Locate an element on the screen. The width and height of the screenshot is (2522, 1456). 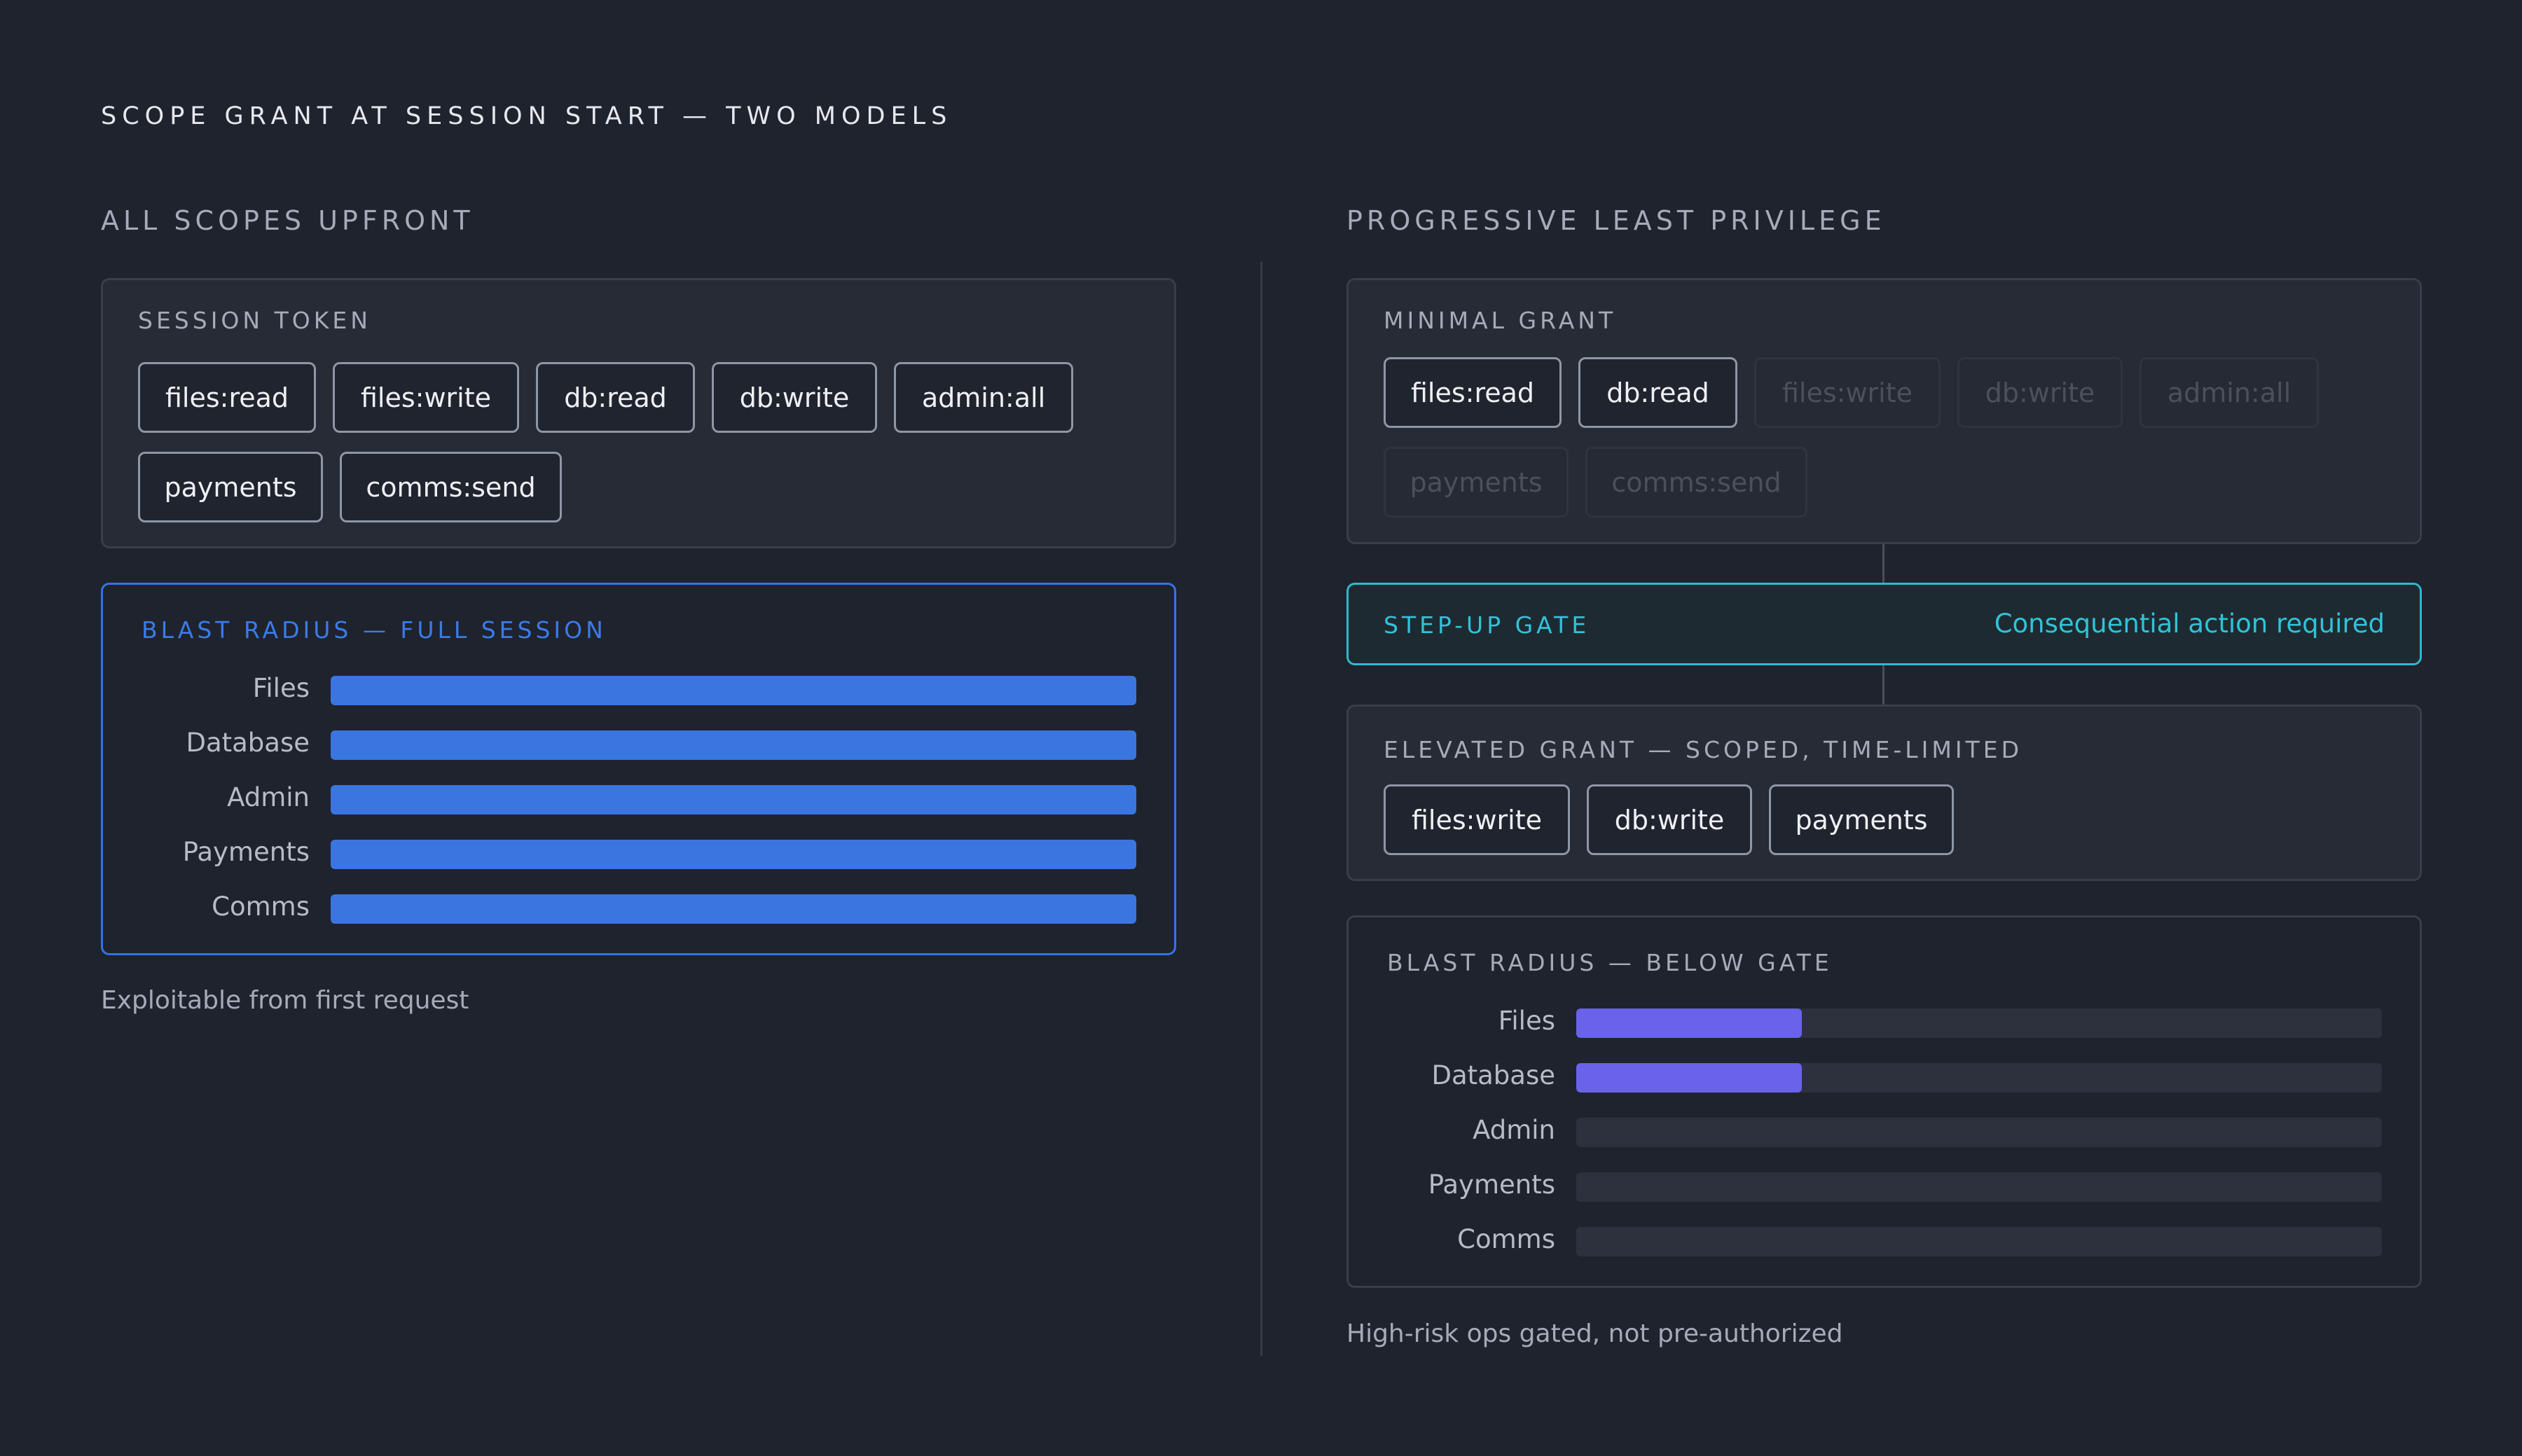
below-bar-label-files: Files is located at coordinates (1526, 1021).